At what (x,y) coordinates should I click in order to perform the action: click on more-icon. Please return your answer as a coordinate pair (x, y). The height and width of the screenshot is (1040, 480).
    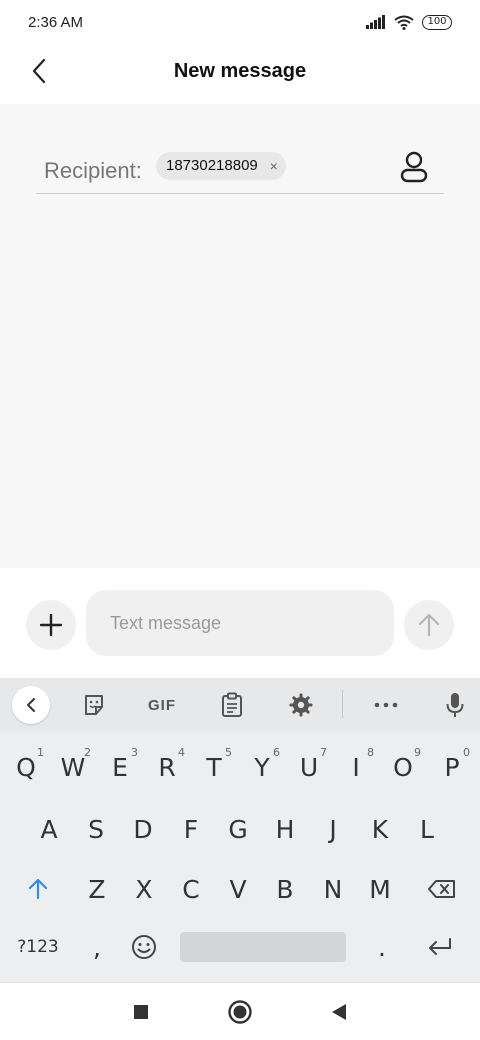
    Looking at the image, I should click on (386, 705).